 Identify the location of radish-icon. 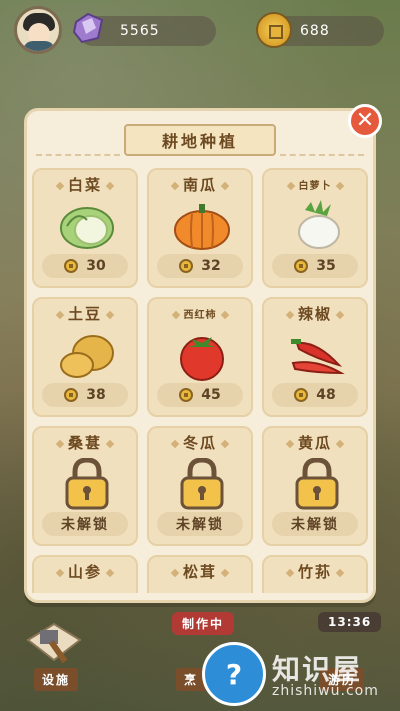
(319, 224).